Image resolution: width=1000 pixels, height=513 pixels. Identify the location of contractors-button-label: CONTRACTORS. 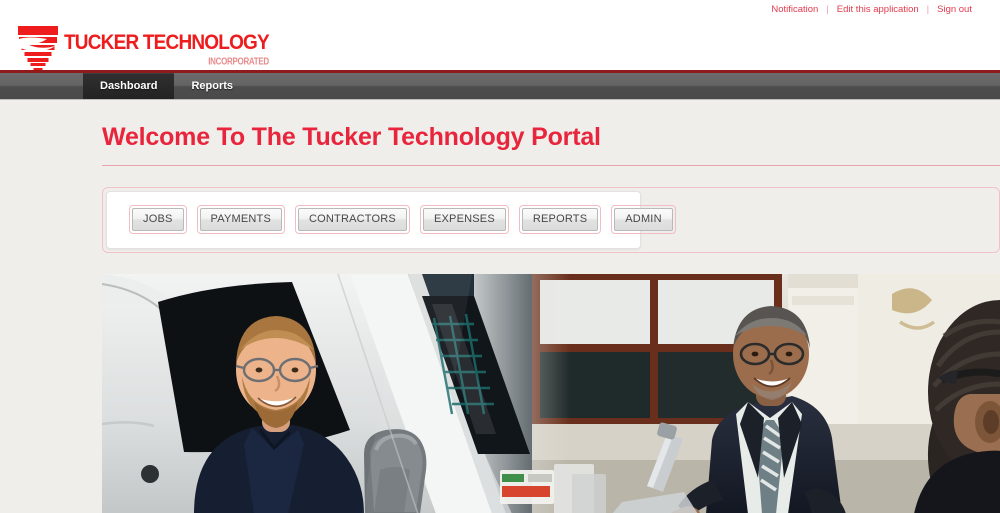
(352, 219).